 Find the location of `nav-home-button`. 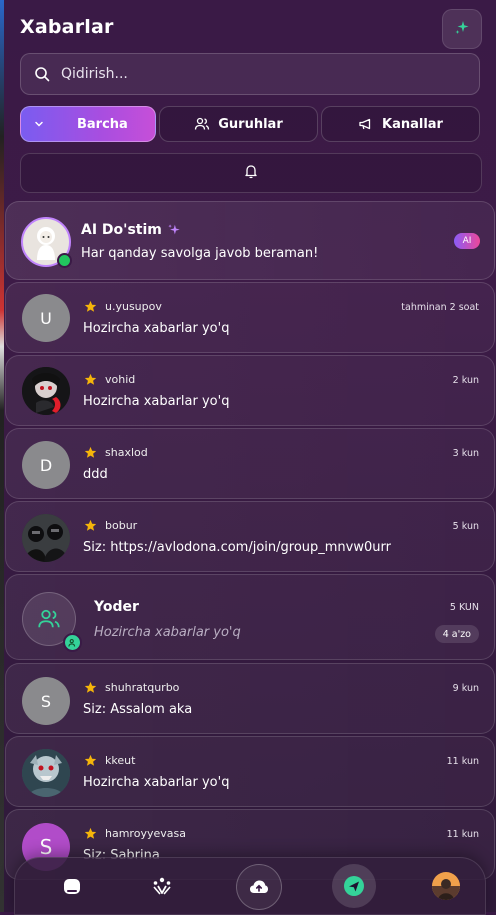

nav-home-button is located at coordinates (72, 886).